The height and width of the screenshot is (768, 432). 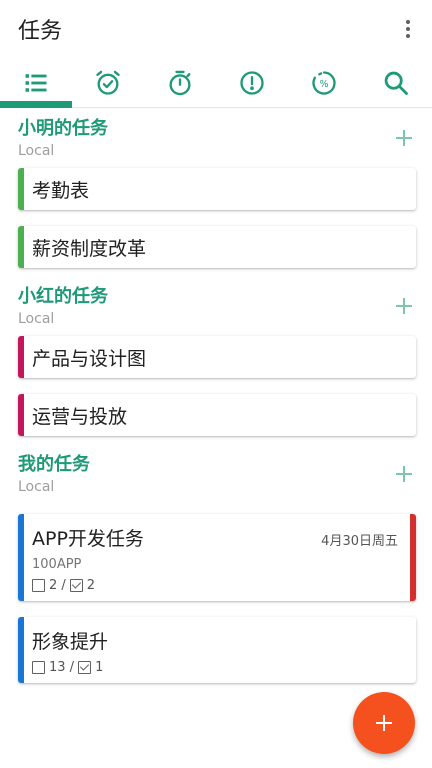 I want to click on tab-list, so click(x=36, y=83).